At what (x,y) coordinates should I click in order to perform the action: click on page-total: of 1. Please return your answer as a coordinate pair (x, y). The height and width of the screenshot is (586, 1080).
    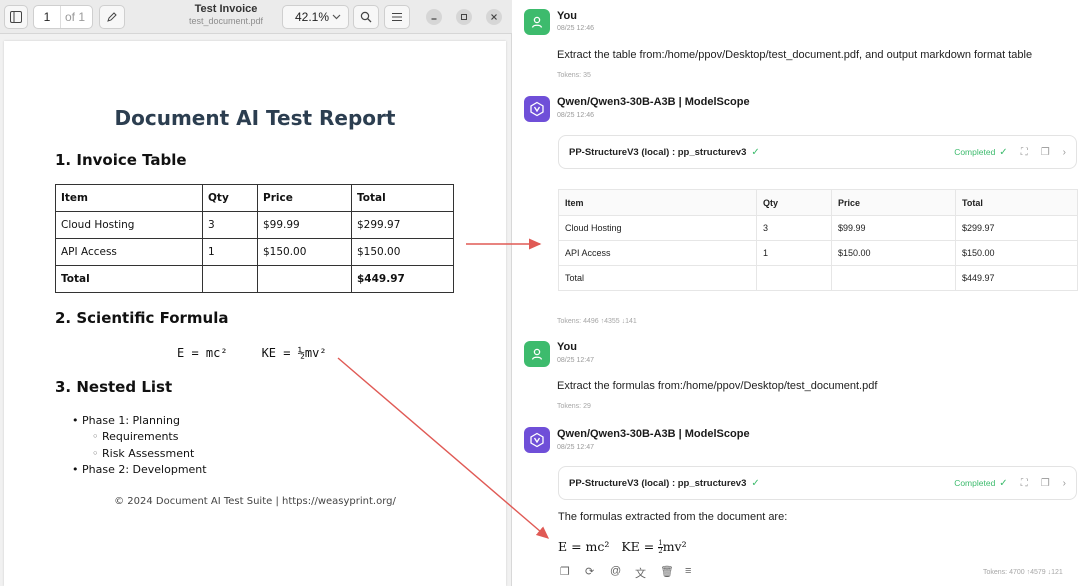
    Looking at the image, I should click on (72, 17).